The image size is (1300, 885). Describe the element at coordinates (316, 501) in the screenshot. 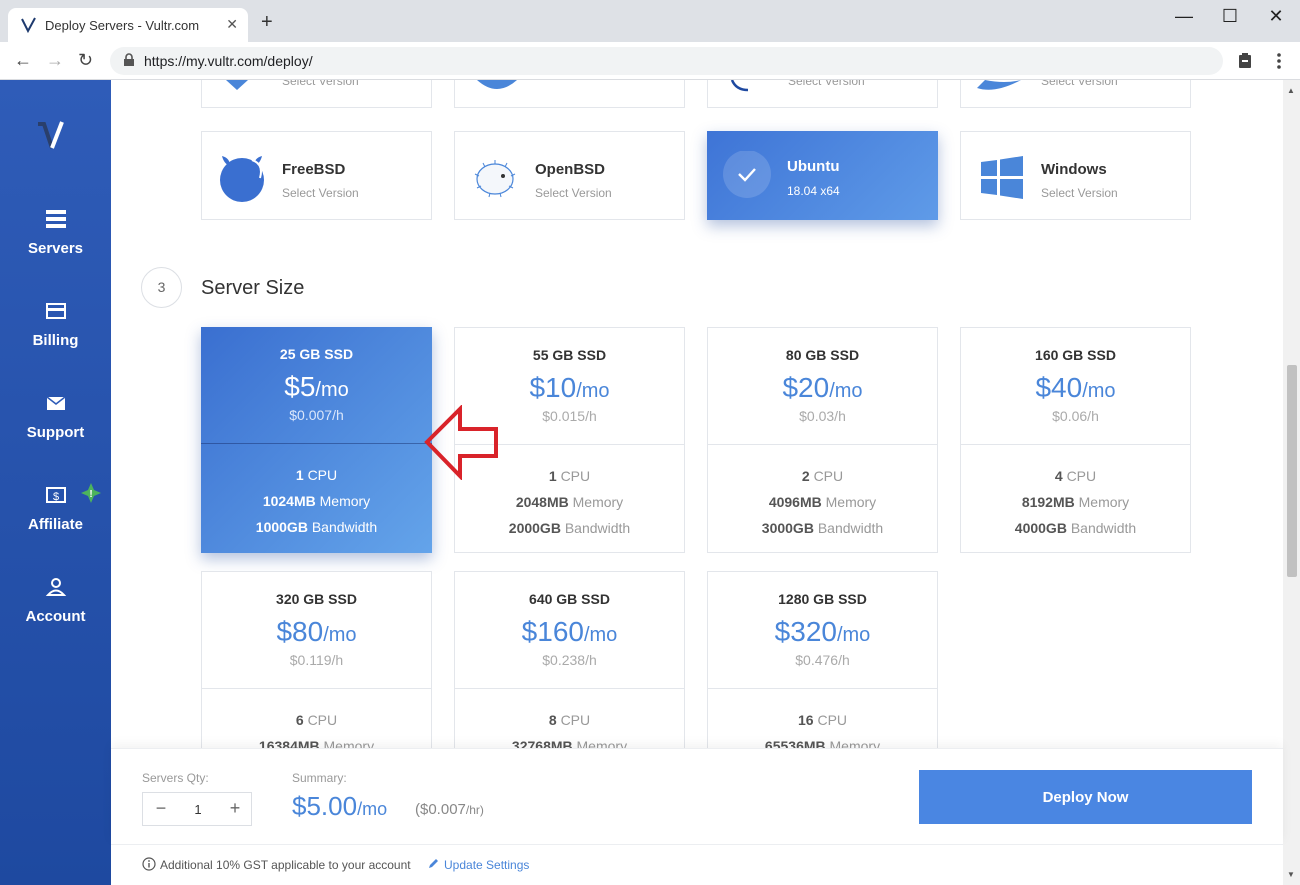

I see `plan-specs: 1 CPU 1024MB Memory 1000GB Bandwidth` at that location.